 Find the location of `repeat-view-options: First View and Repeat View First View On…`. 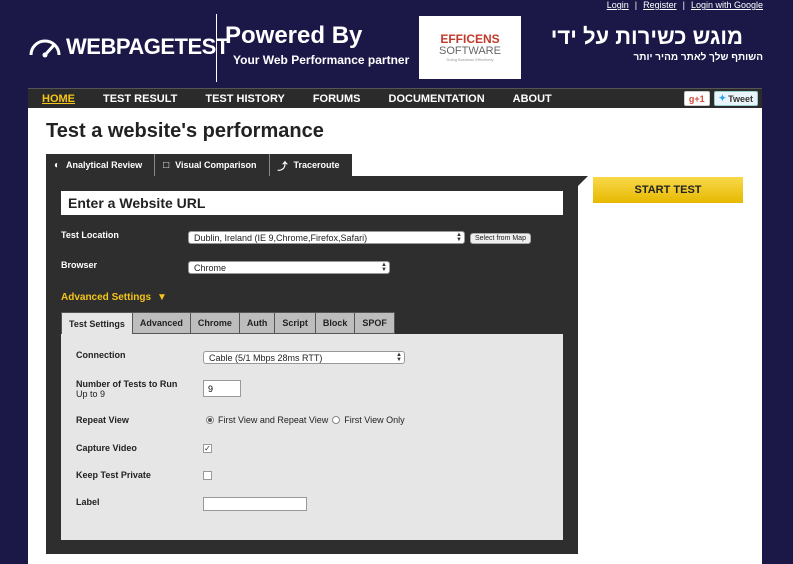

repeat-view-options: First View and Repeat View First View On… is located at coordinates (305, 420).